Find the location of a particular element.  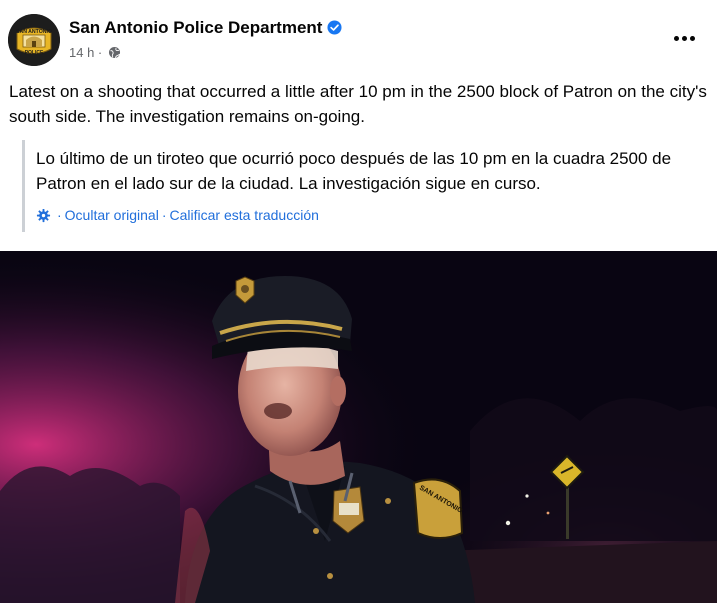

shoulder-patch: SAN ANTONIO is located at coordinates (438, 508).